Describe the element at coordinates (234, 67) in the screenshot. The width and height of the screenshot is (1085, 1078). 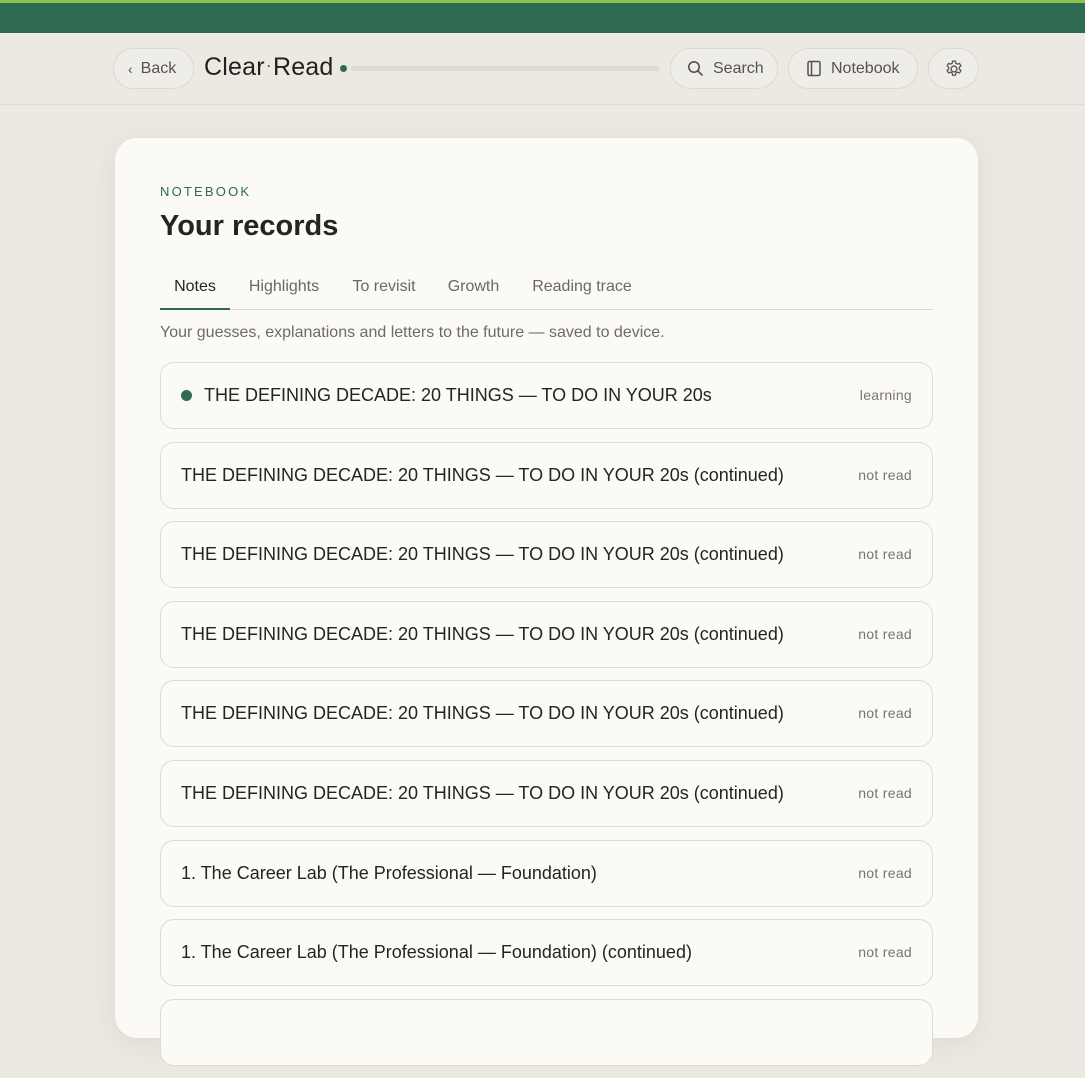
I see `brand-left: Clear` at that location.